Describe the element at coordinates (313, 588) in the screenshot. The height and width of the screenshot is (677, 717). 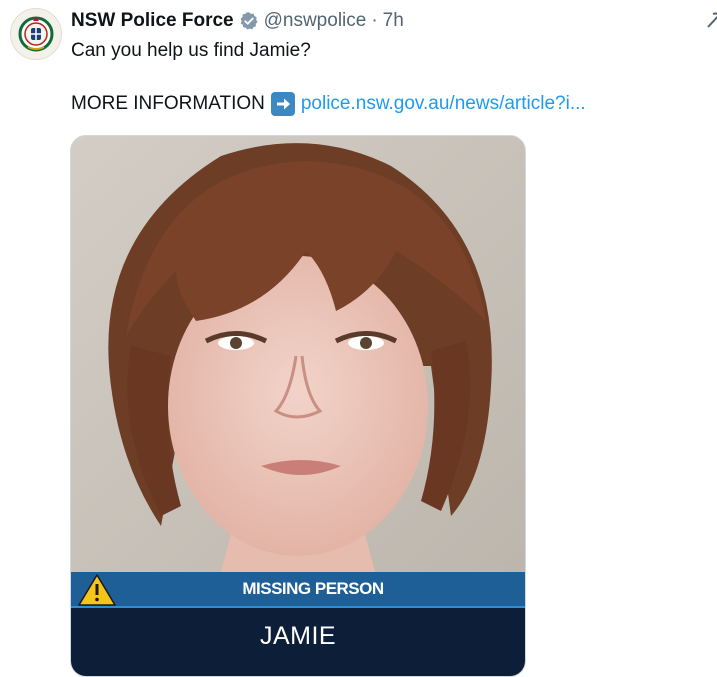
I see `banner-label: MISSING PERSON` at that location.